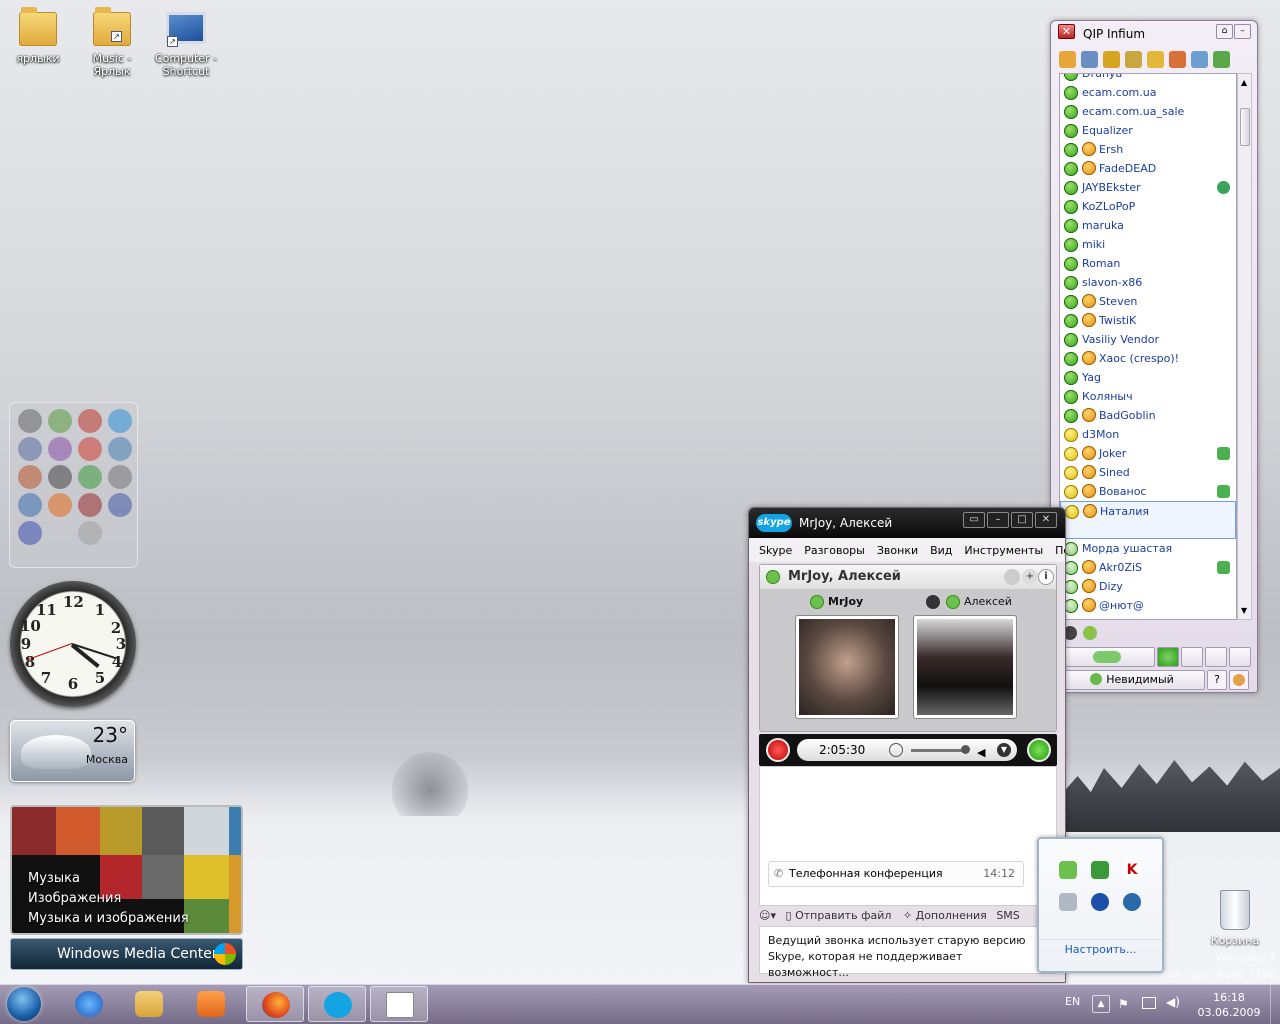  What do you see at coordinates (1030, 577) in the screenshot?
I see `add-participant-icon: +` at bounding box center [1030, 577].